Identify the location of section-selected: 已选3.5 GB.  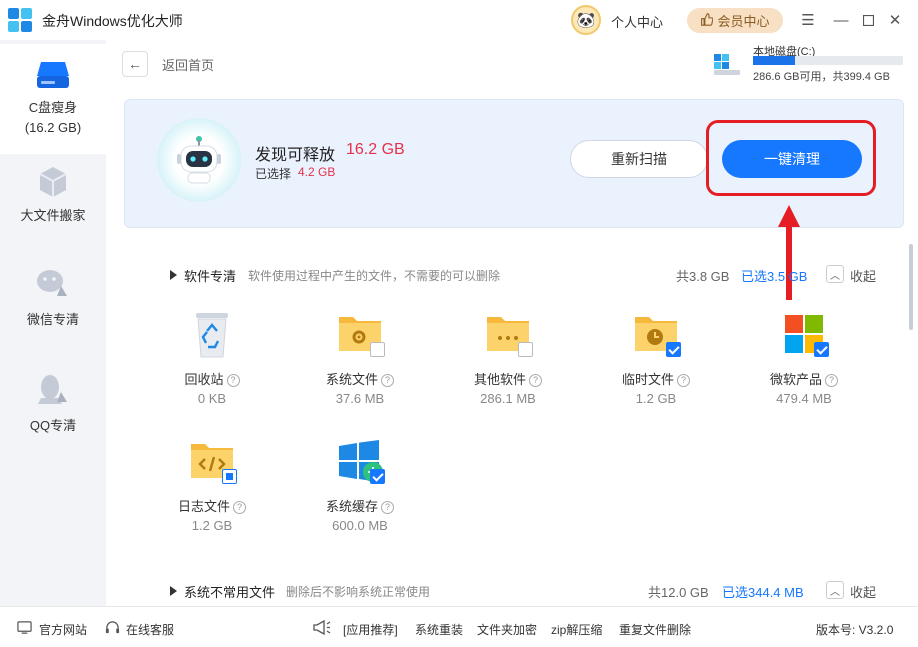
(774, 276).